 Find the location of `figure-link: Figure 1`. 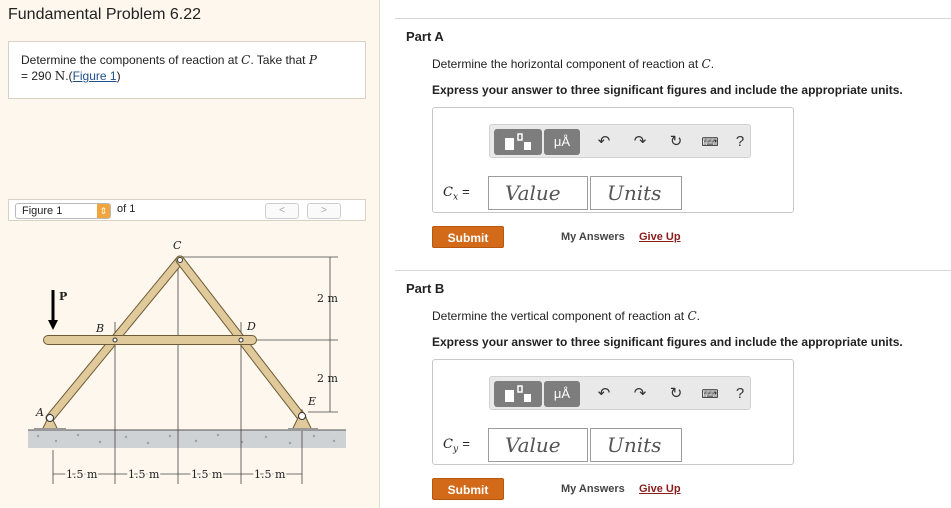

figure-link: Figure 1 is located at coordinates (95, 76).